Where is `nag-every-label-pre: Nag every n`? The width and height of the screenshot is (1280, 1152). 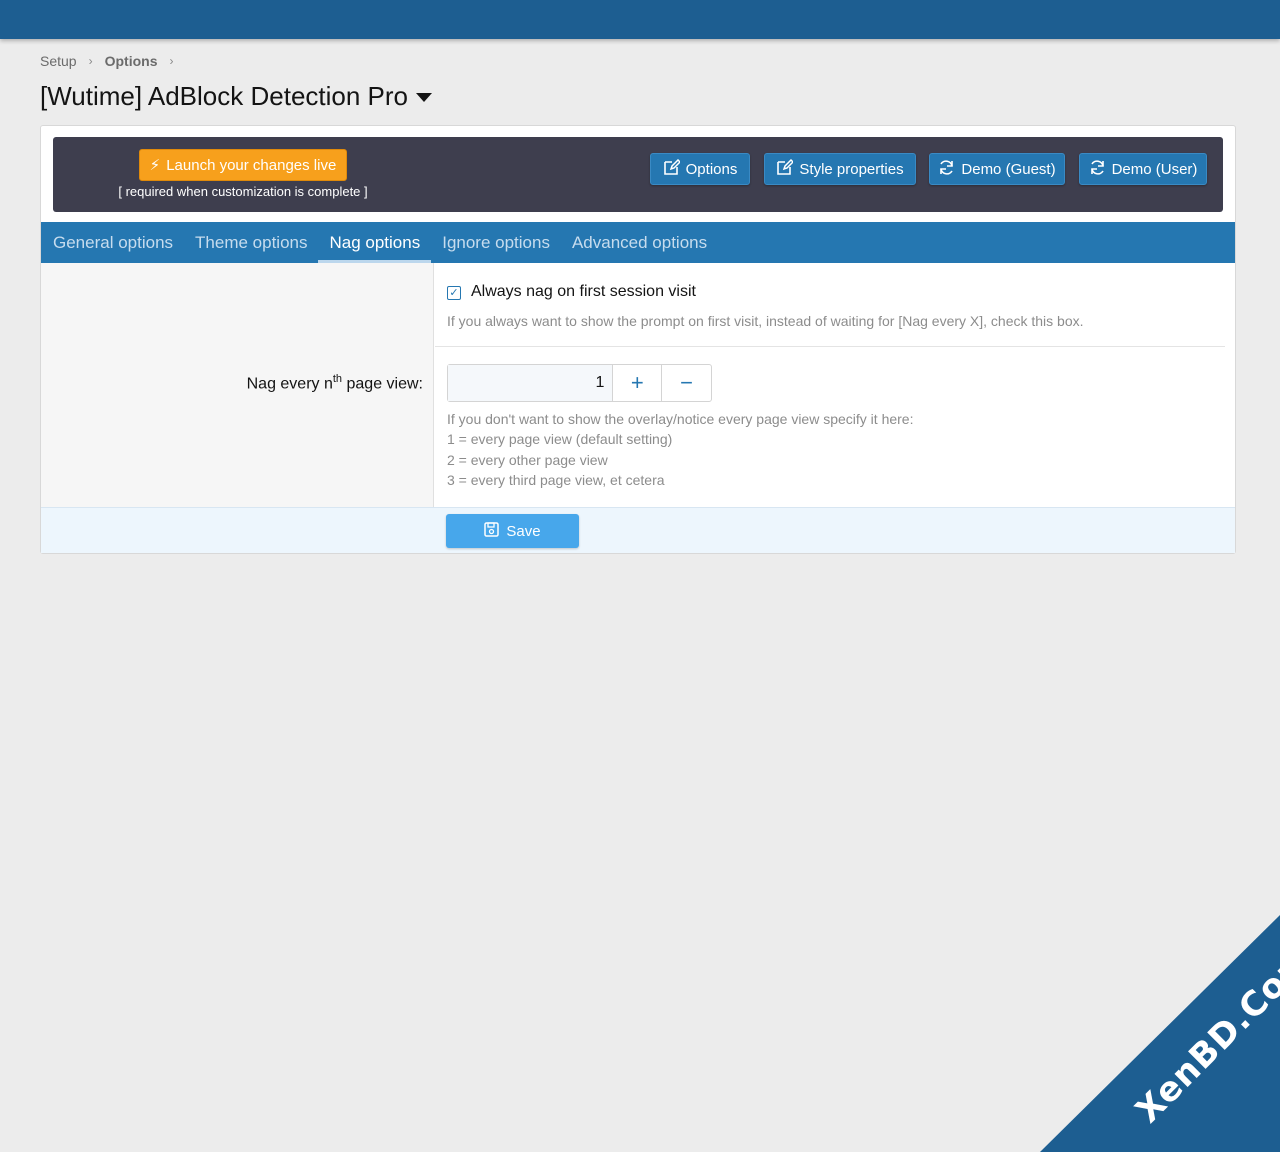
nag-every-label-pre: Nag every n is located at coordinates (289, 384).